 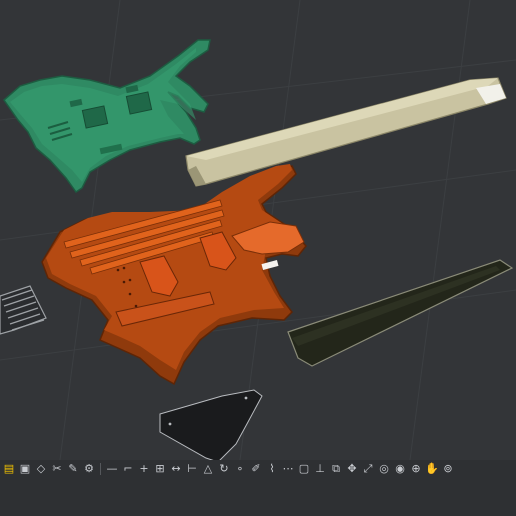 What do you see at coordinates (211, 424) in the screenshot?
I see `pickguard-part` at bounding box center [211, 424].